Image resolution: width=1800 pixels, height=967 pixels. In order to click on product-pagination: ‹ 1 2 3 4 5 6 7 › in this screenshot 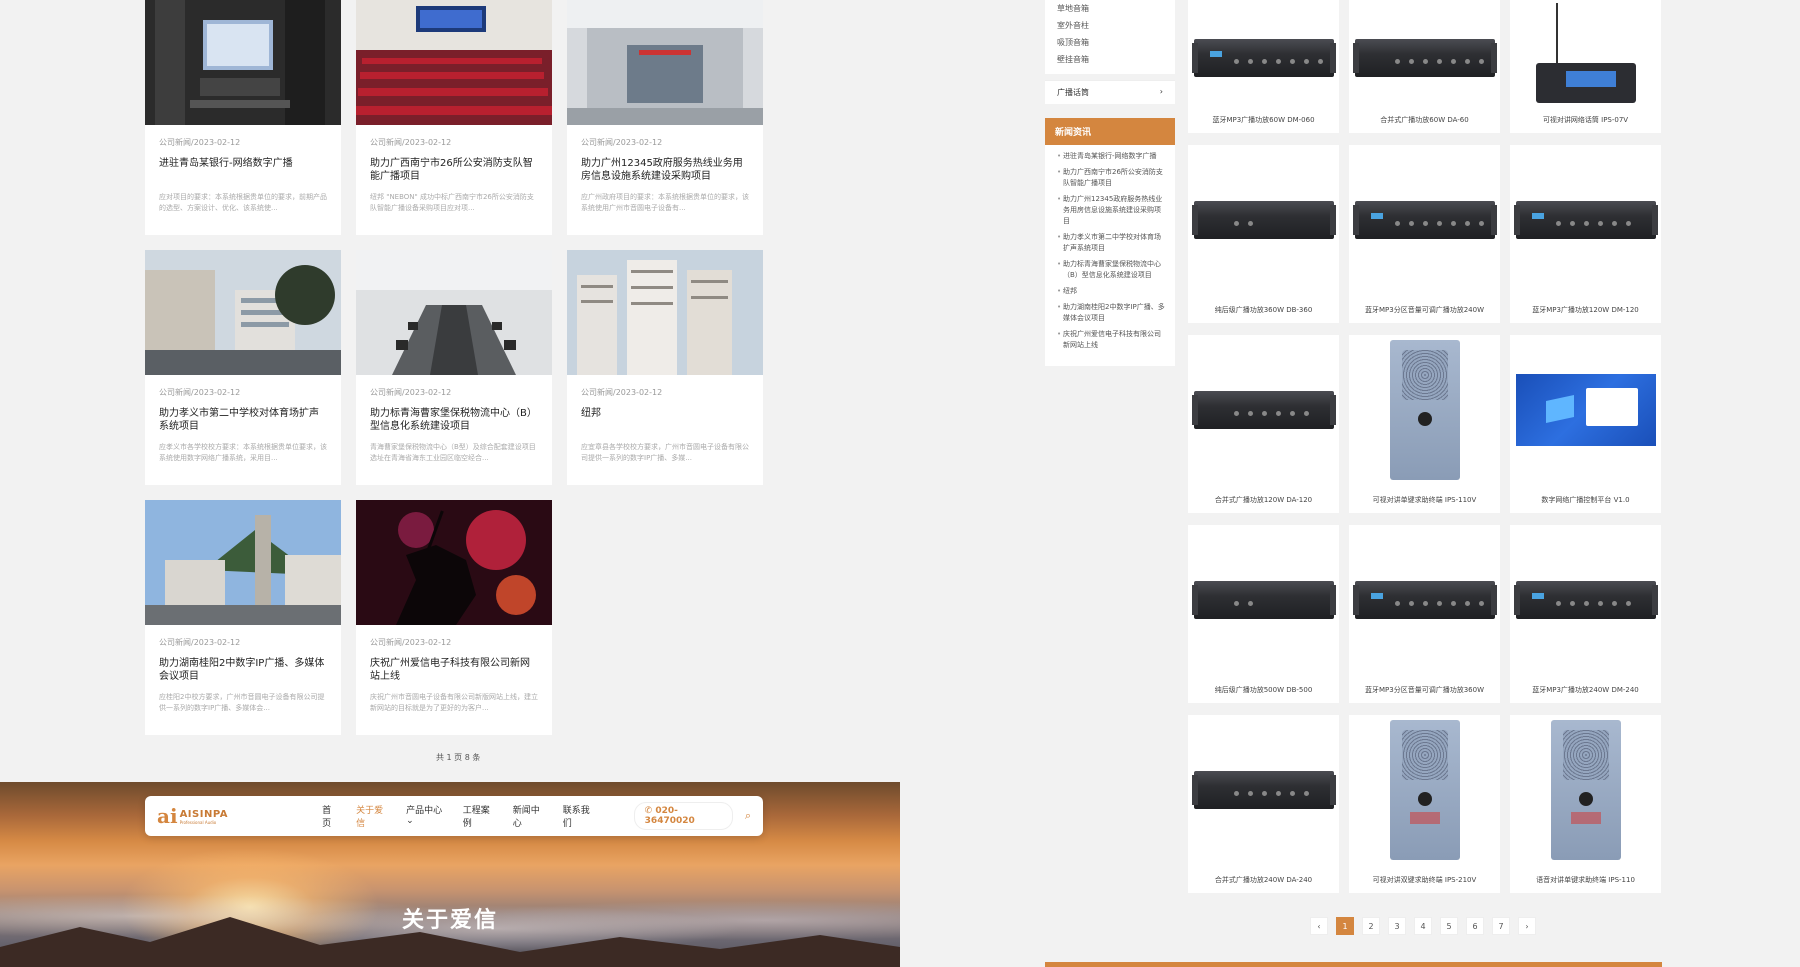, I will do `click(1423, 926)`.